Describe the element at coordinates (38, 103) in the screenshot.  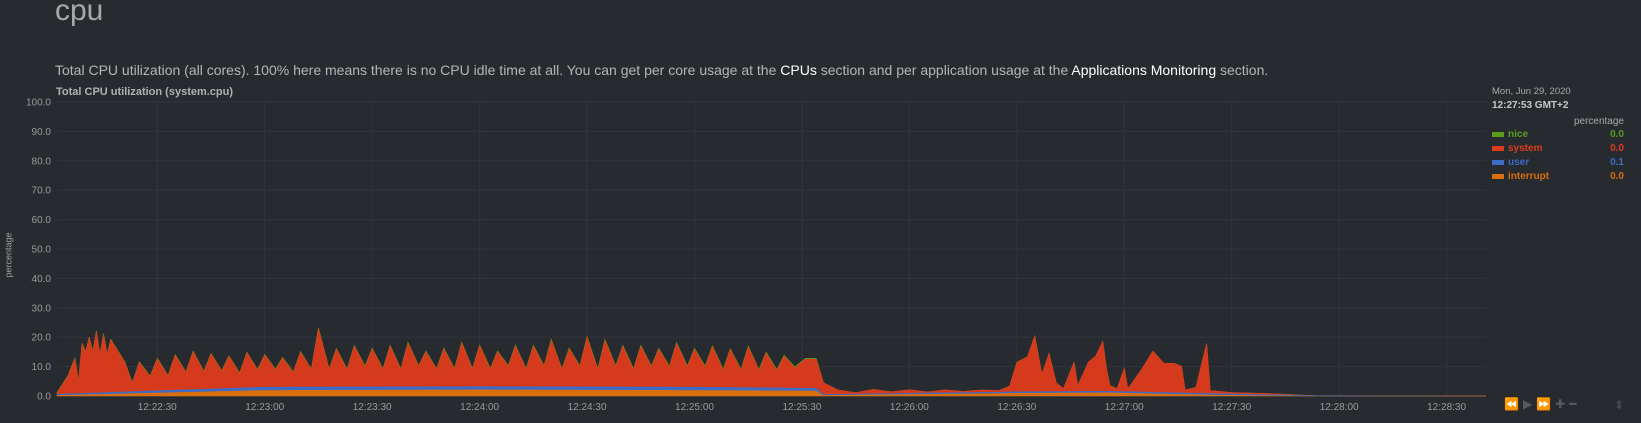
I see `y-tick-label: 100.0` at that location.